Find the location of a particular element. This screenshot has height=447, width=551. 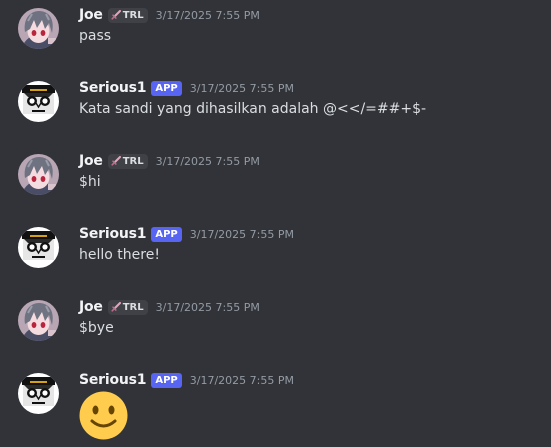

message-item: Joe TRL 3/17/2025 7:55 PM $hi is located at coordinates (275, 180).